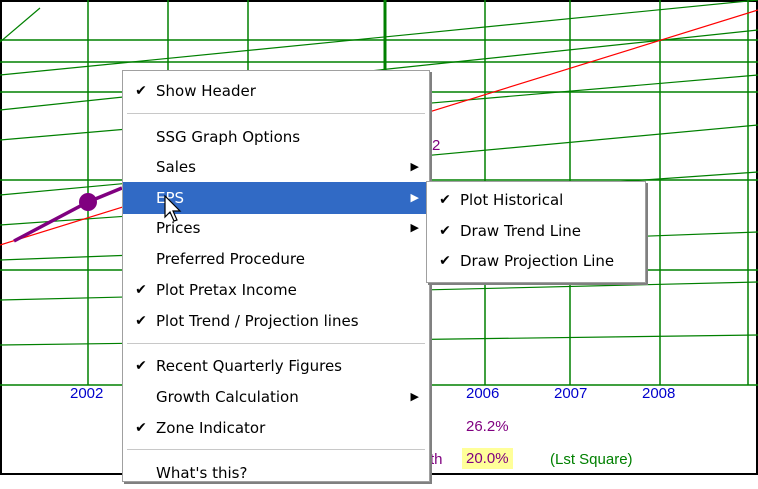 The image size is (758, 489). I want to click on growth-label-partial: th, so click(436, 459).